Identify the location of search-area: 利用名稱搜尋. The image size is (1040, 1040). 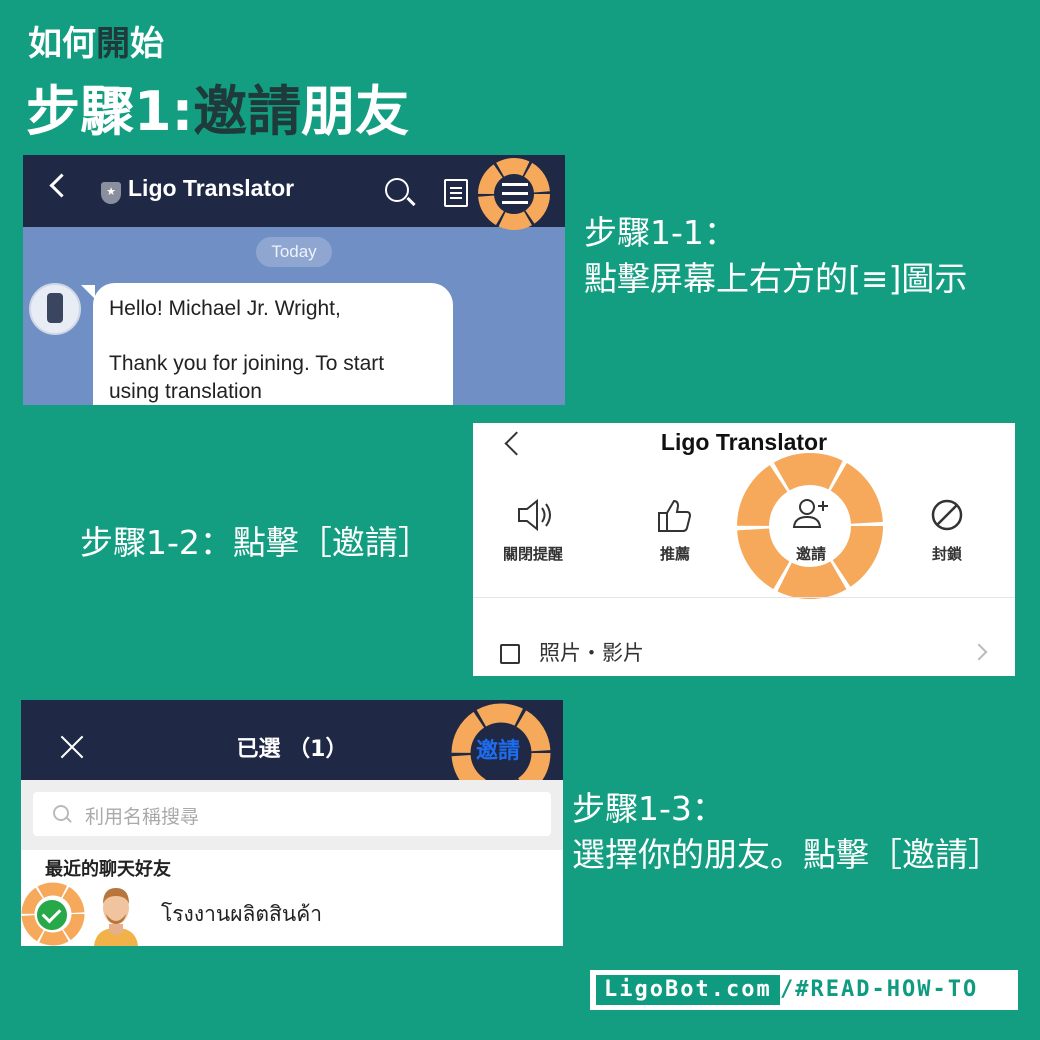
(292, 815).